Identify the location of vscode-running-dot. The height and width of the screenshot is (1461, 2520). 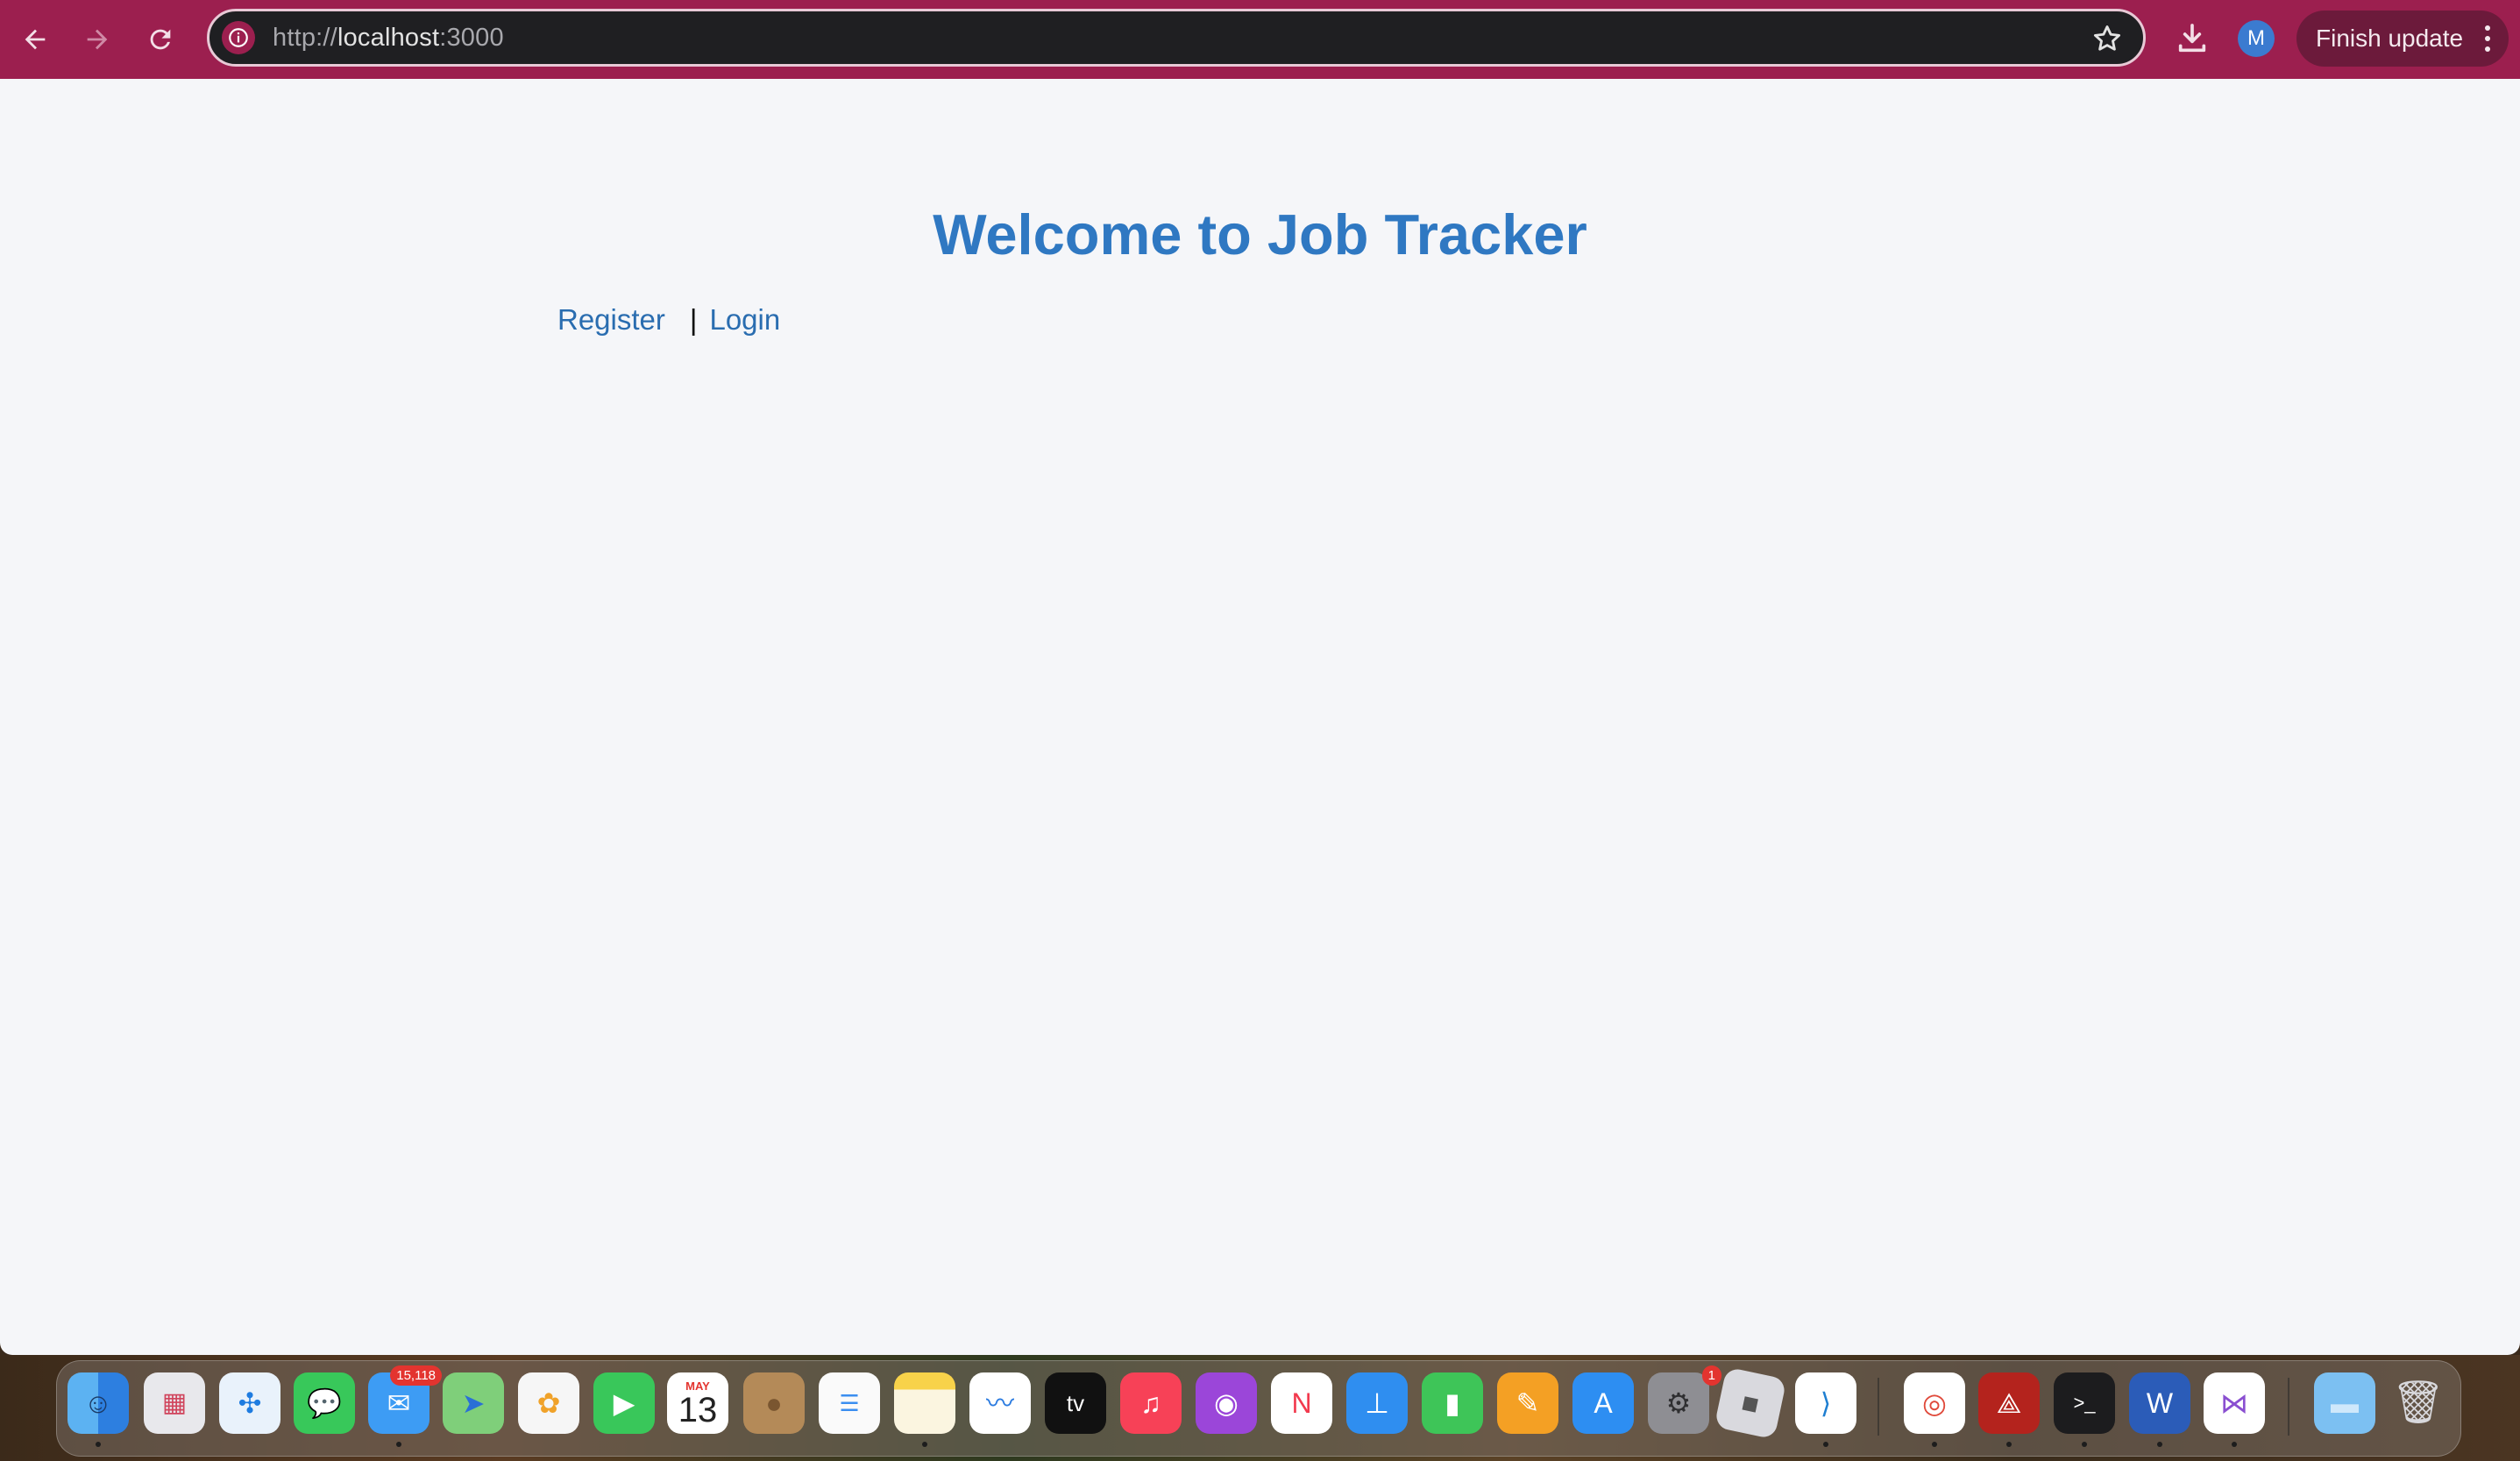
(1825, 1445).